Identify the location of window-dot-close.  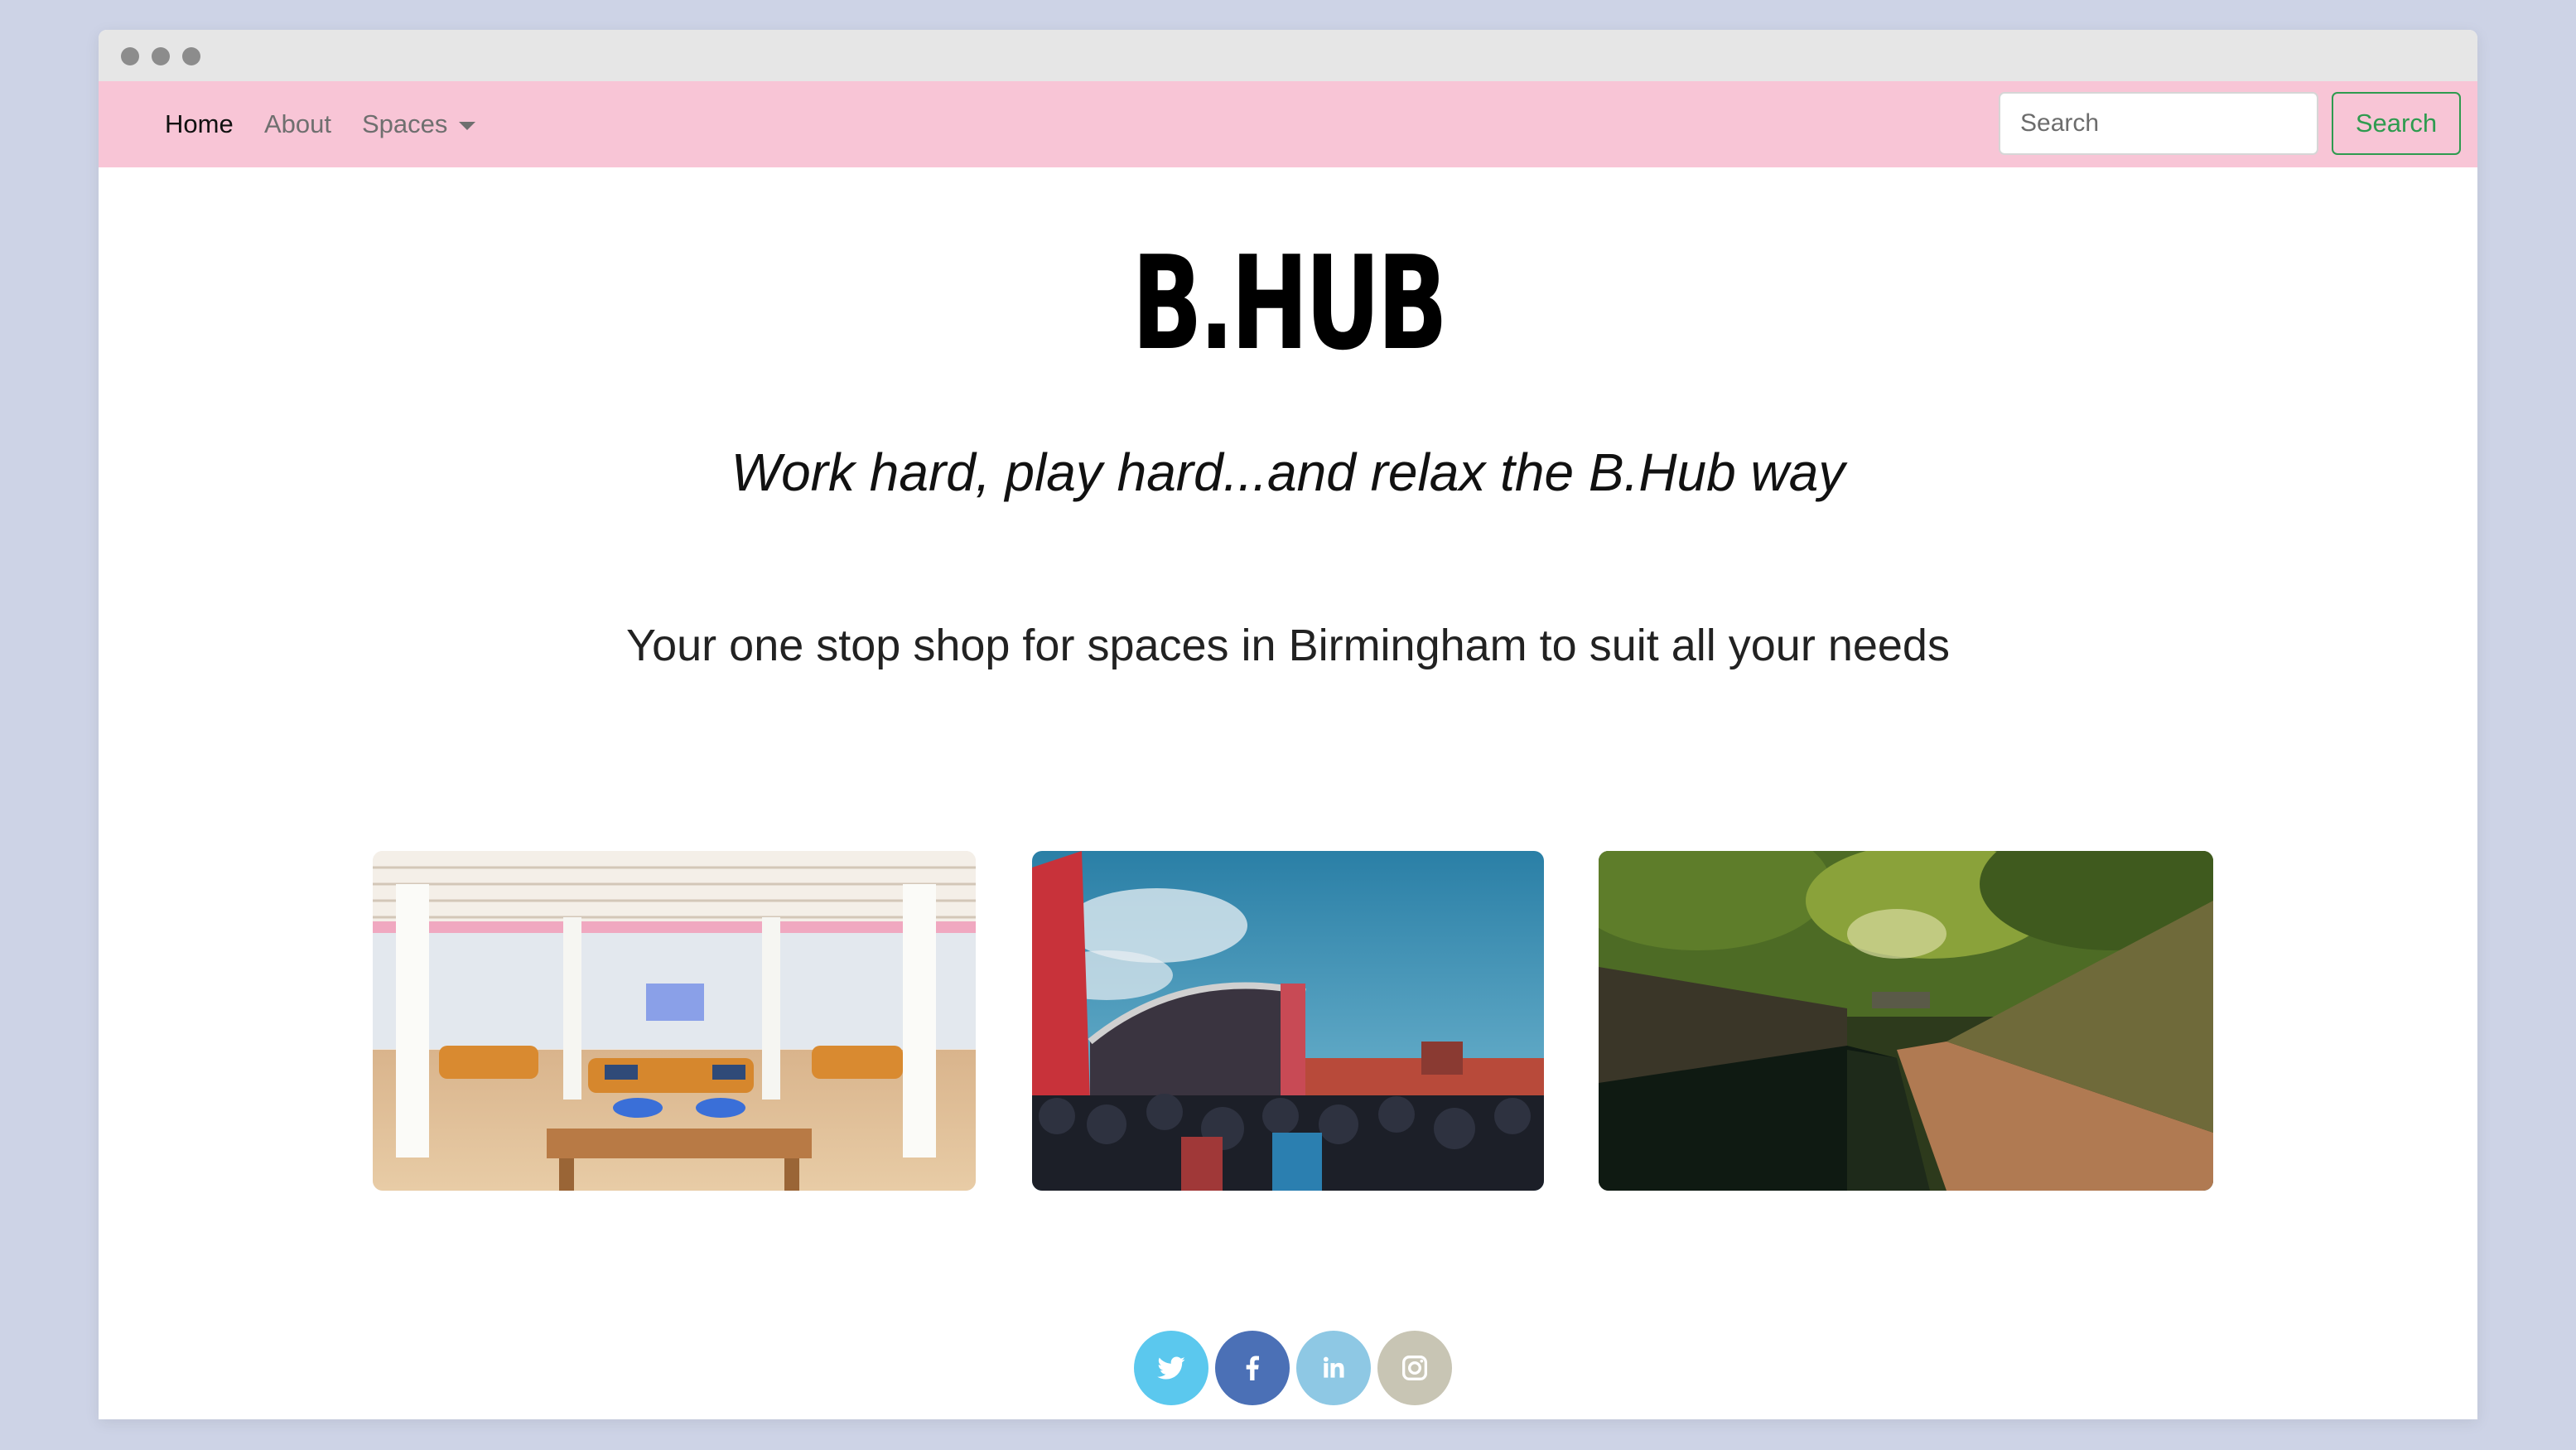
(130, 56).